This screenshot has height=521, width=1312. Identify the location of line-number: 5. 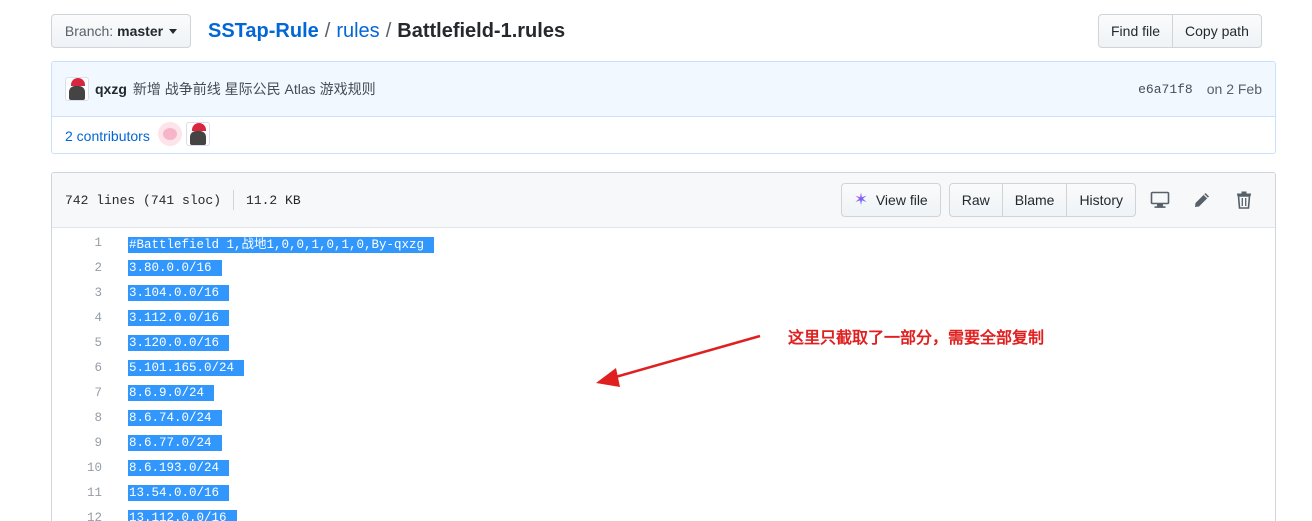
(77, 343).